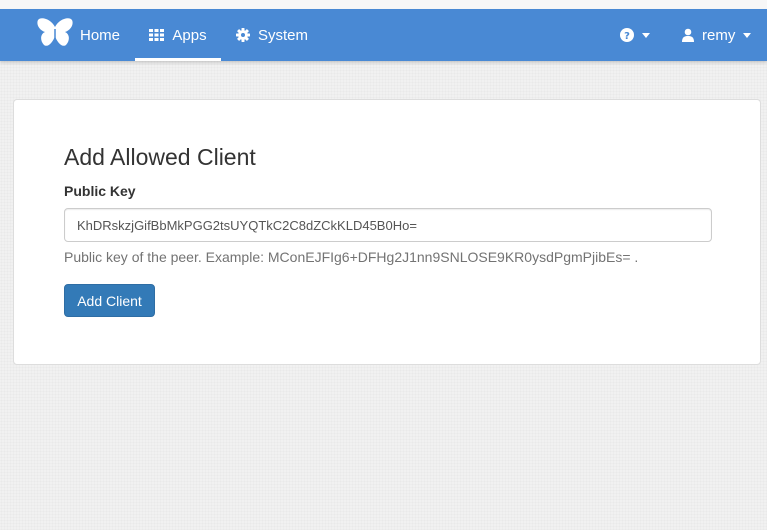 This screenshot has height=530, width=767. I want to click on help-menu: ?, so click(635, 35).